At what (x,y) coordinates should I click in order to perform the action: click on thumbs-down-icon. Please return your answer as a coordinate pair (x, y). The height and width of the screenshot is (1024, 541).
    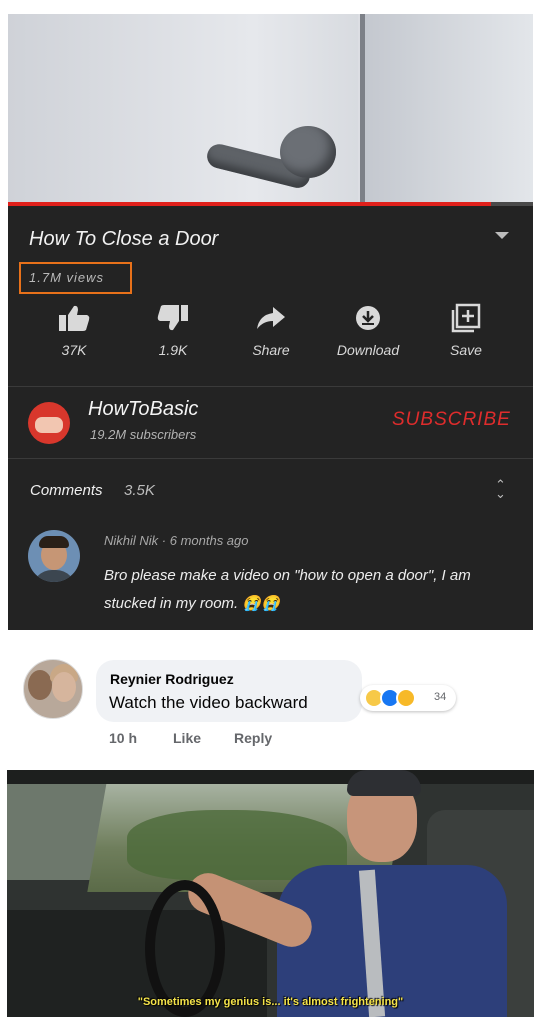
    Looking at the image, I should click on (173, 318).